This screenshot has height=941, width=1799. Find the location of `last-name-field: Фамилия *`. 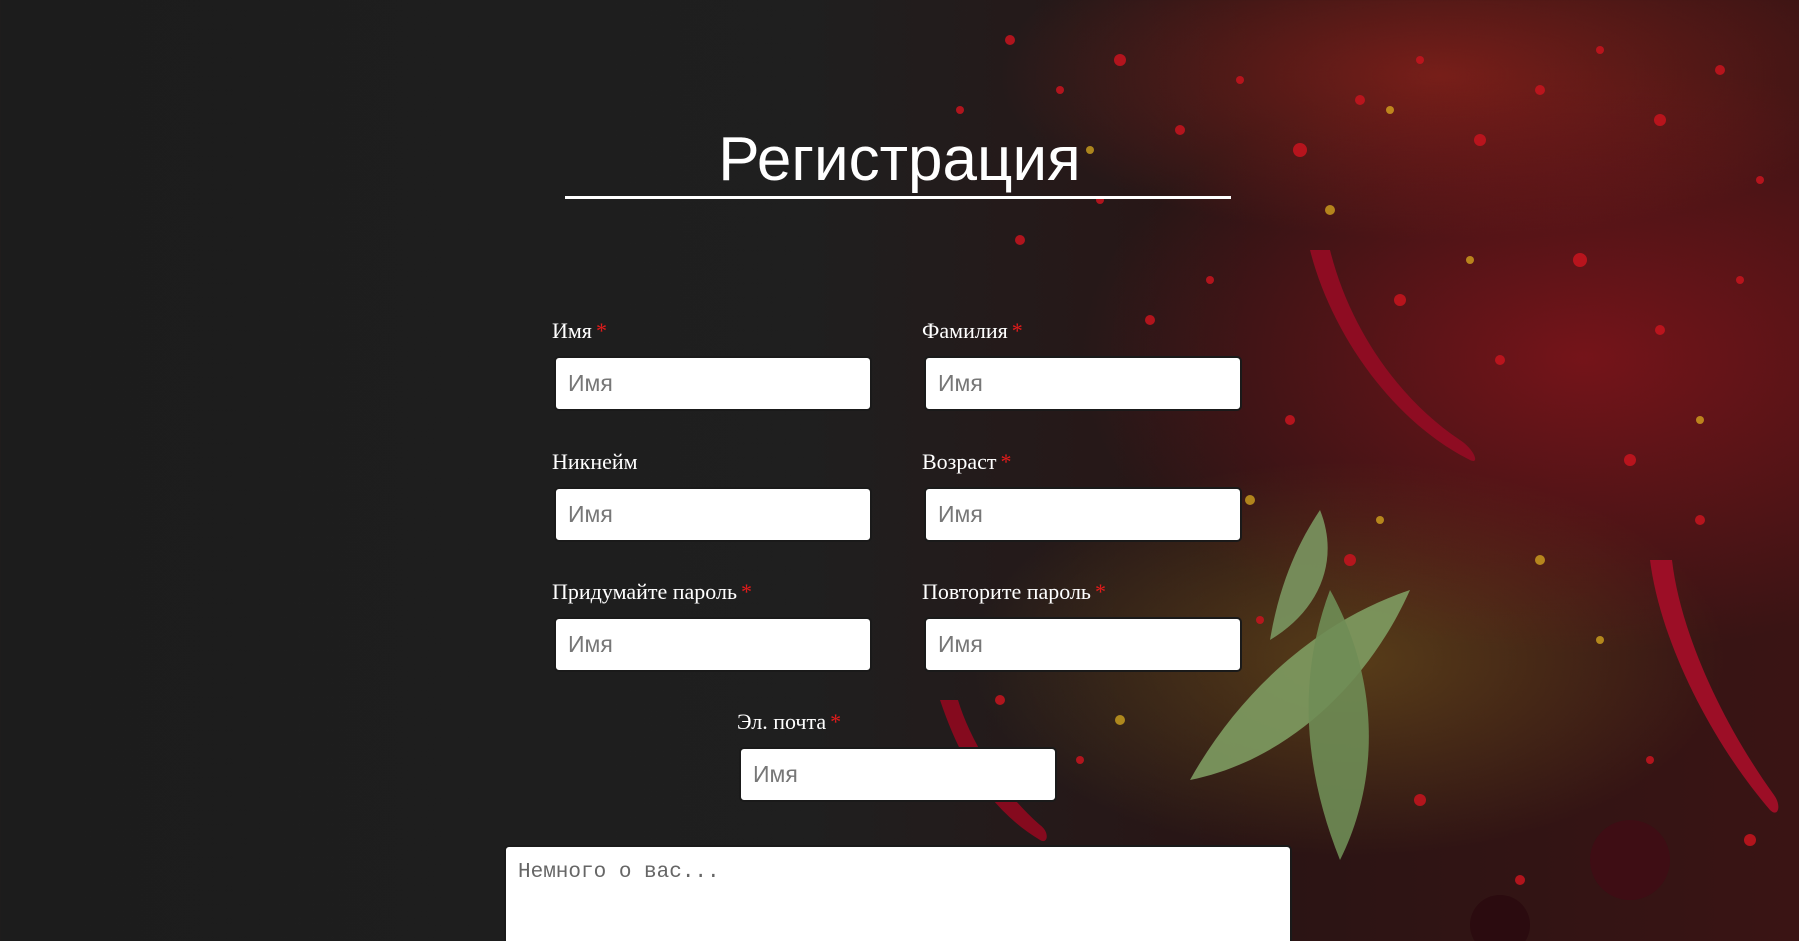

last-name-field: Фамилия * is located at coordinates (1082, 364).